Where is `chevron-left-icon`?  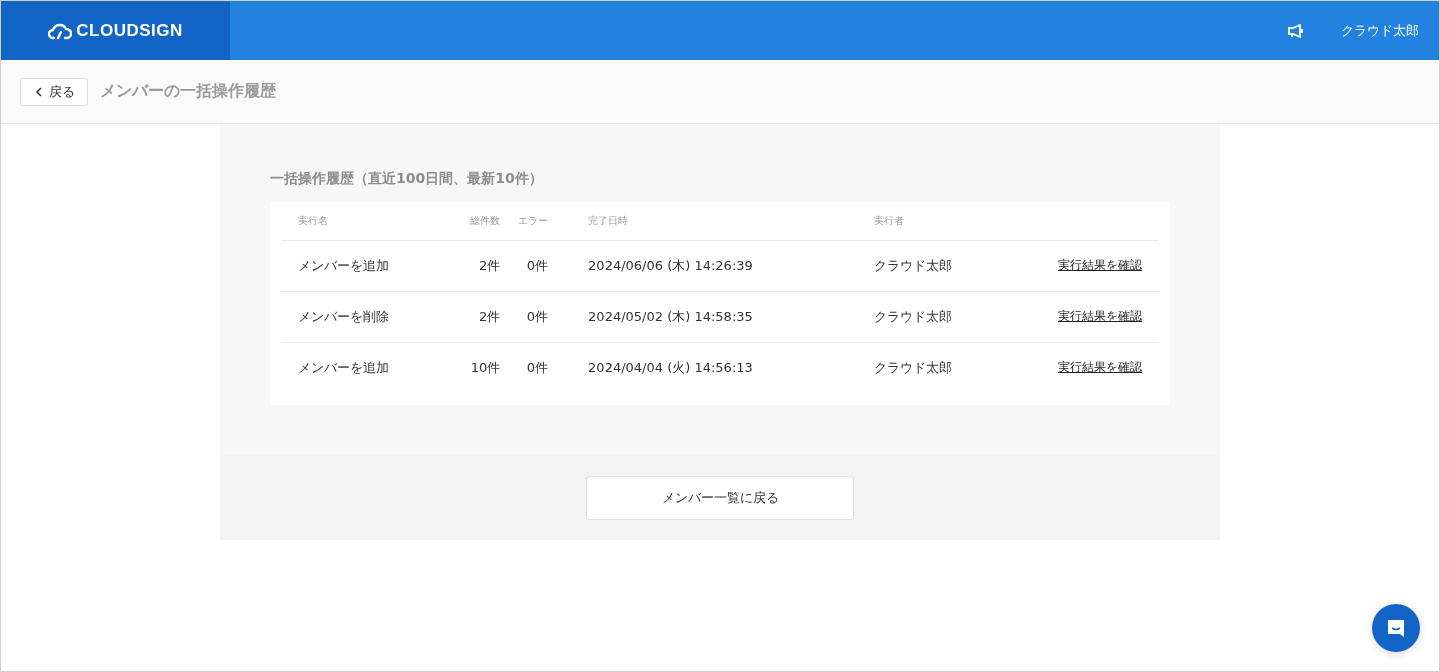 chevron-left-icon is located at coordinates (39, 91).